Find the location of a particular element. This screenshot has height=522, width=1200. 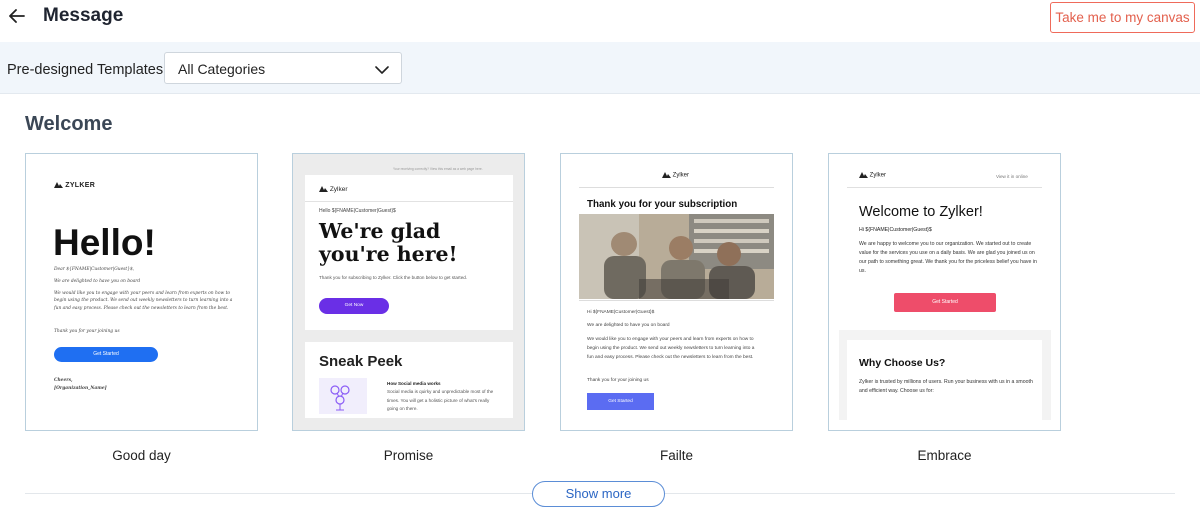

template-heading: We're glad you're here! is located at coordinates (388, 242).